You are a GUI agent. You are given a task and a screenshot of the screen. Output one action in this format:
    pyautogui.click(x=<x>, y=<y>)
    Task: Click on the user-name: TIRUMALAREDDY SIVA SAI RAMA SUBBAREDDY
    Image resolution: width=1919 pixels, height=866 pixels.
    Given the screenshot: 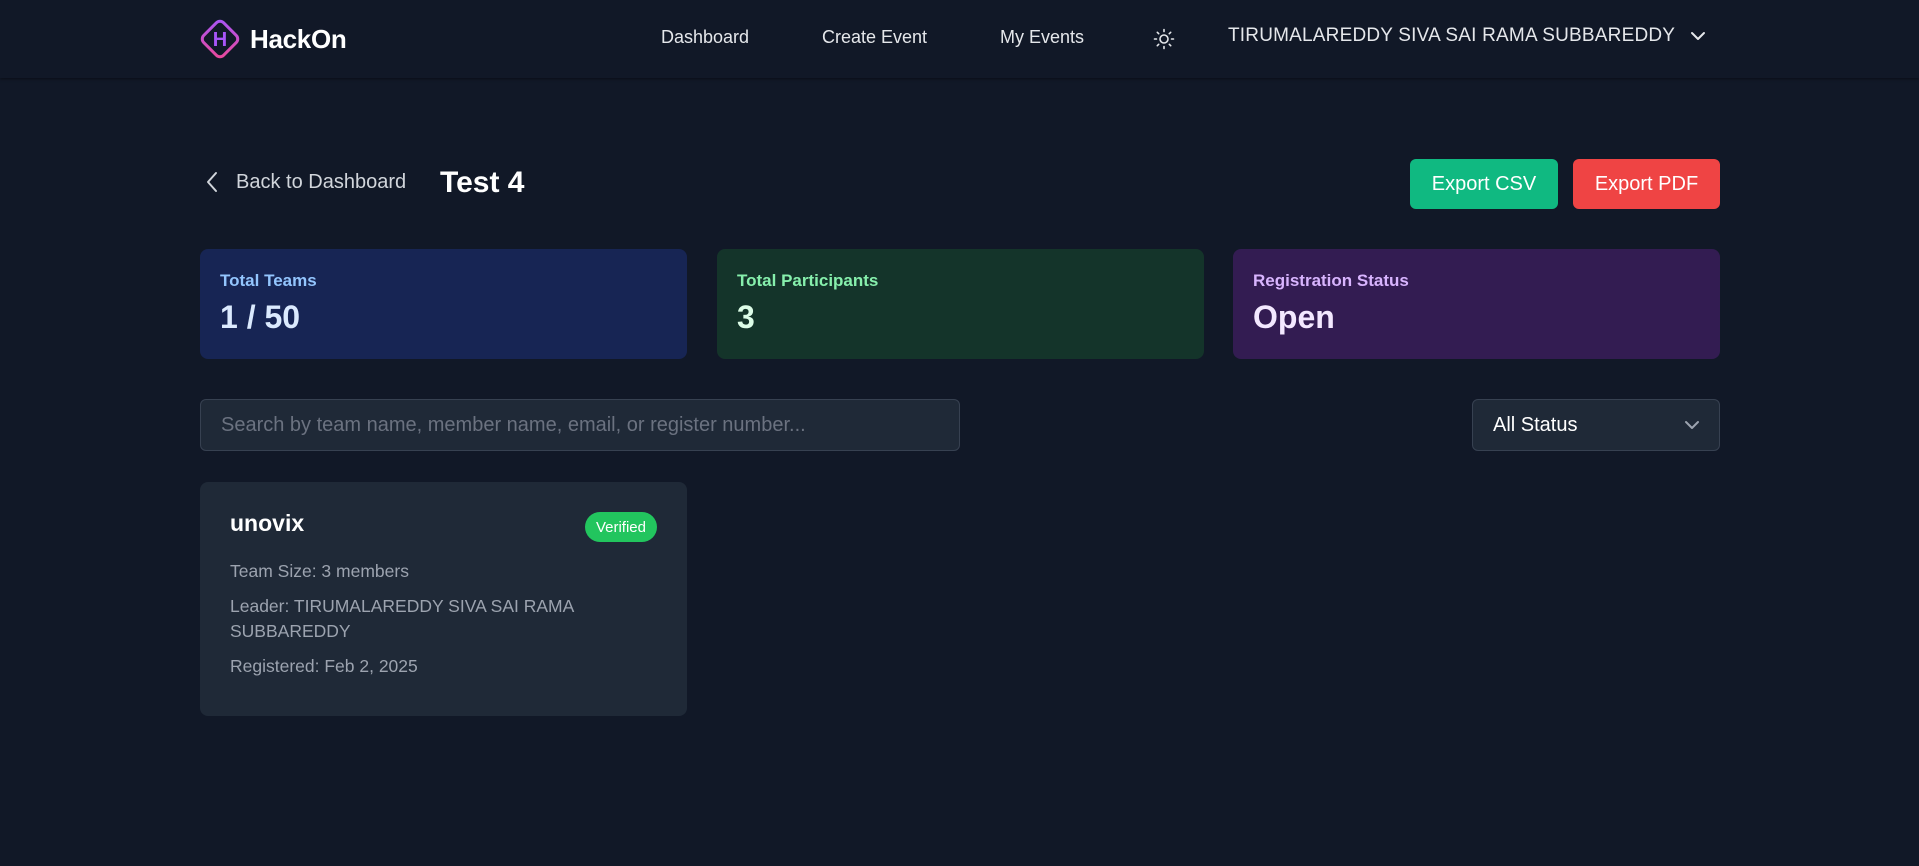 What is the action you would take?
    pyautogui.click(x=1452, y=35)
    